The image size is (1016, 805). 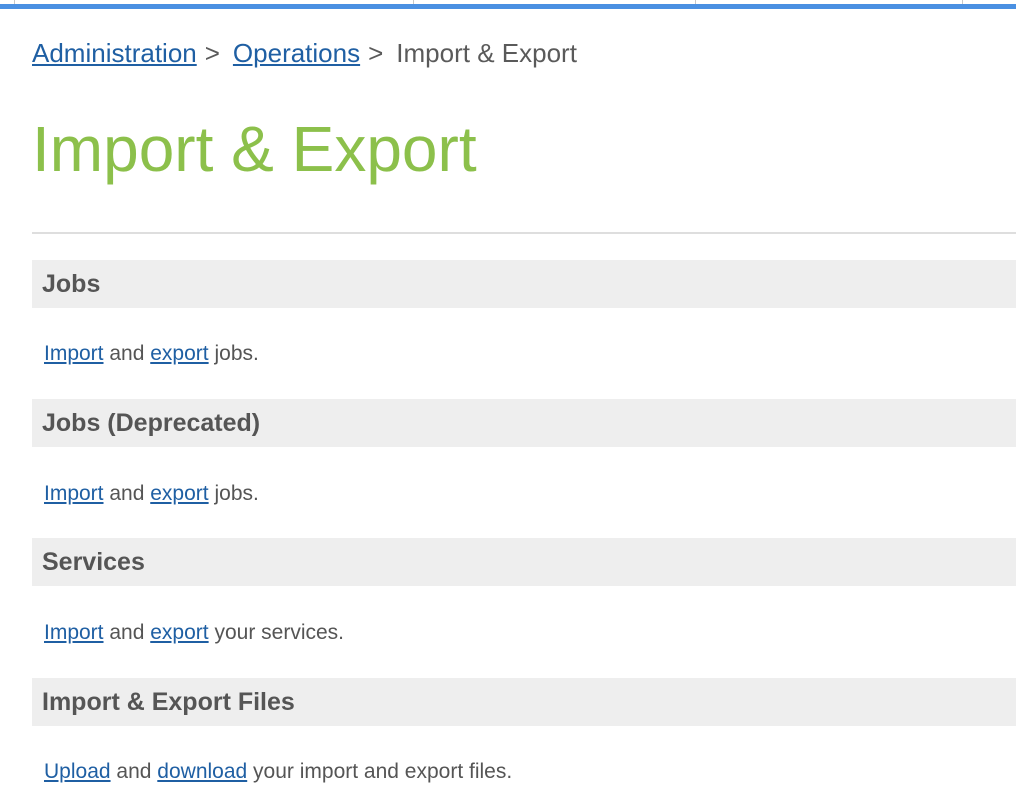 What do you see at coordinates (168, 702) in the screenshot?
I see `section-title: Import & Export Files` at bounding box center [168, 702].